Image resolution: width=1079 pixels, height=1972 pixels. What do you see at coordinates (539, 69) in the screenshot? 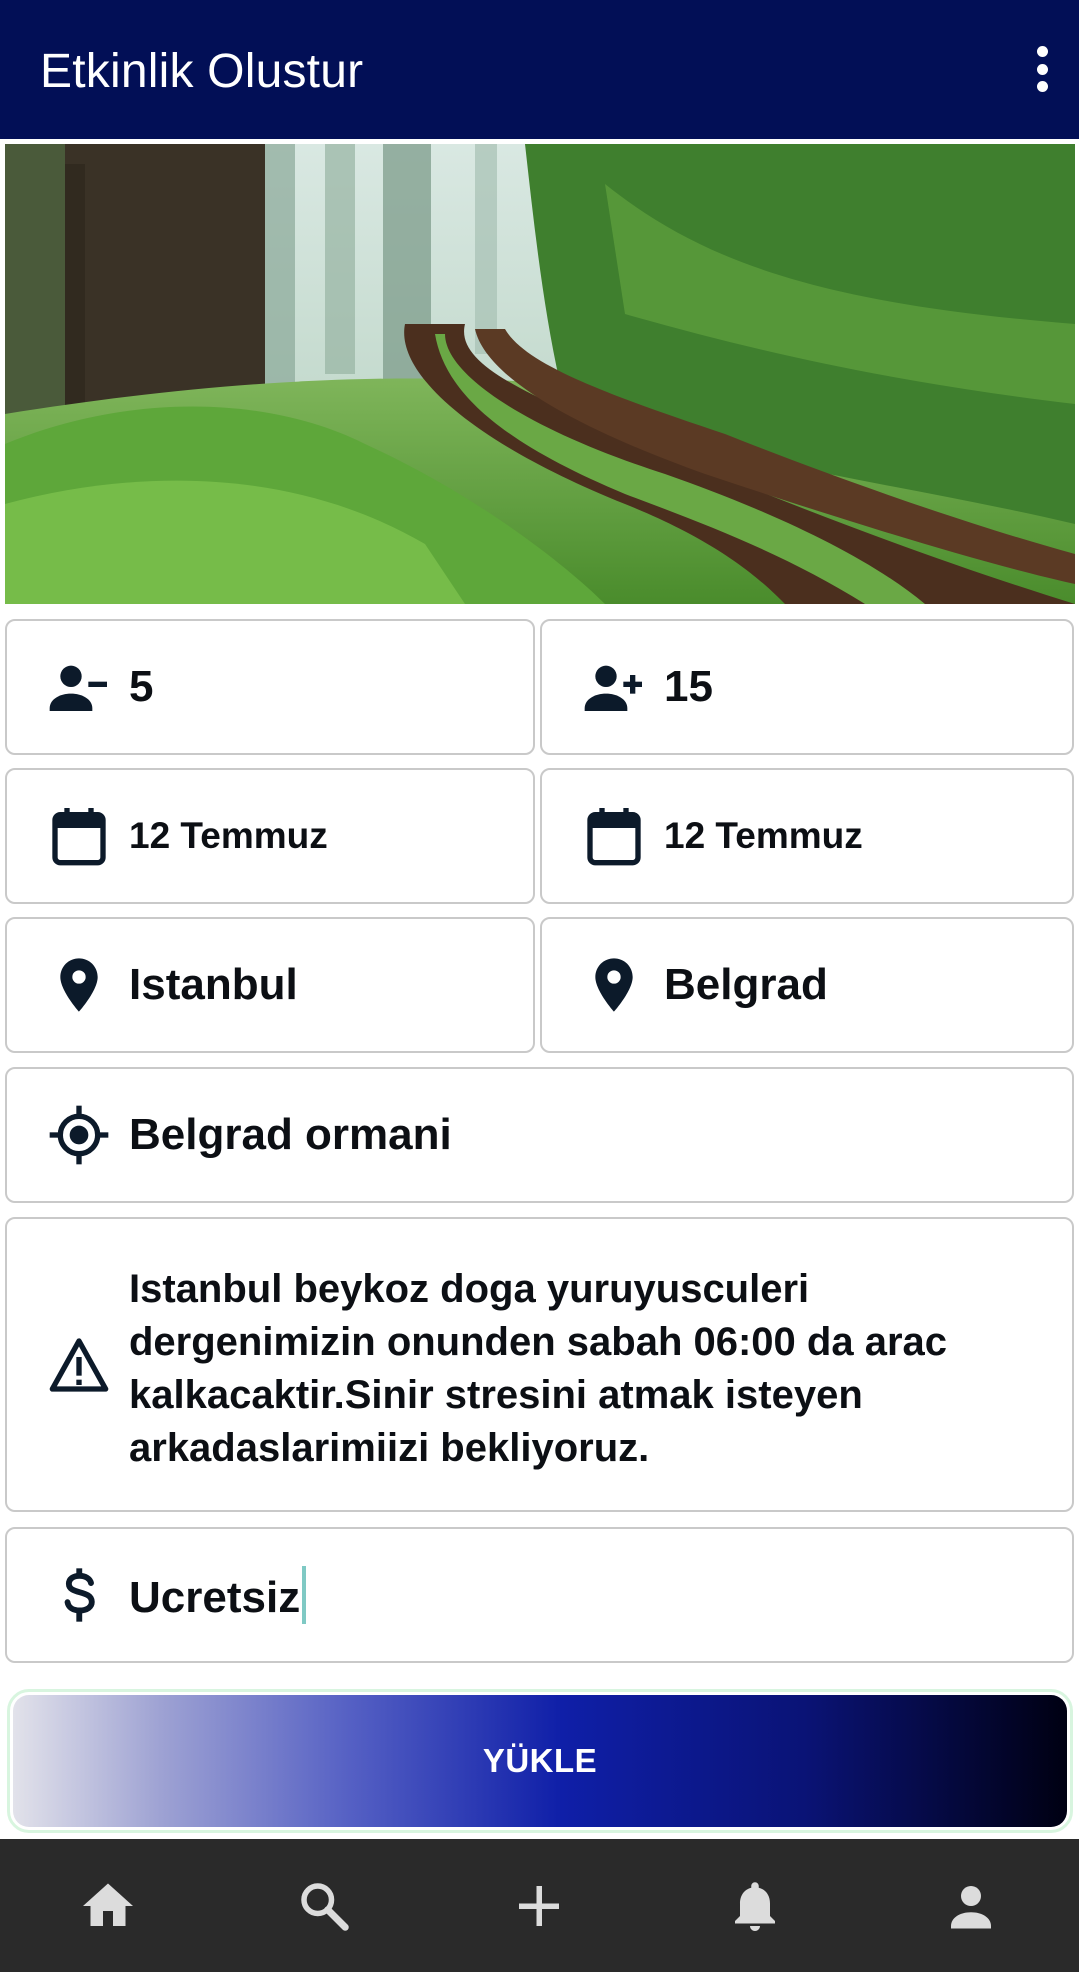
I see `app-bar: Etkinlik Olustur` at bounding box center [539, 69].